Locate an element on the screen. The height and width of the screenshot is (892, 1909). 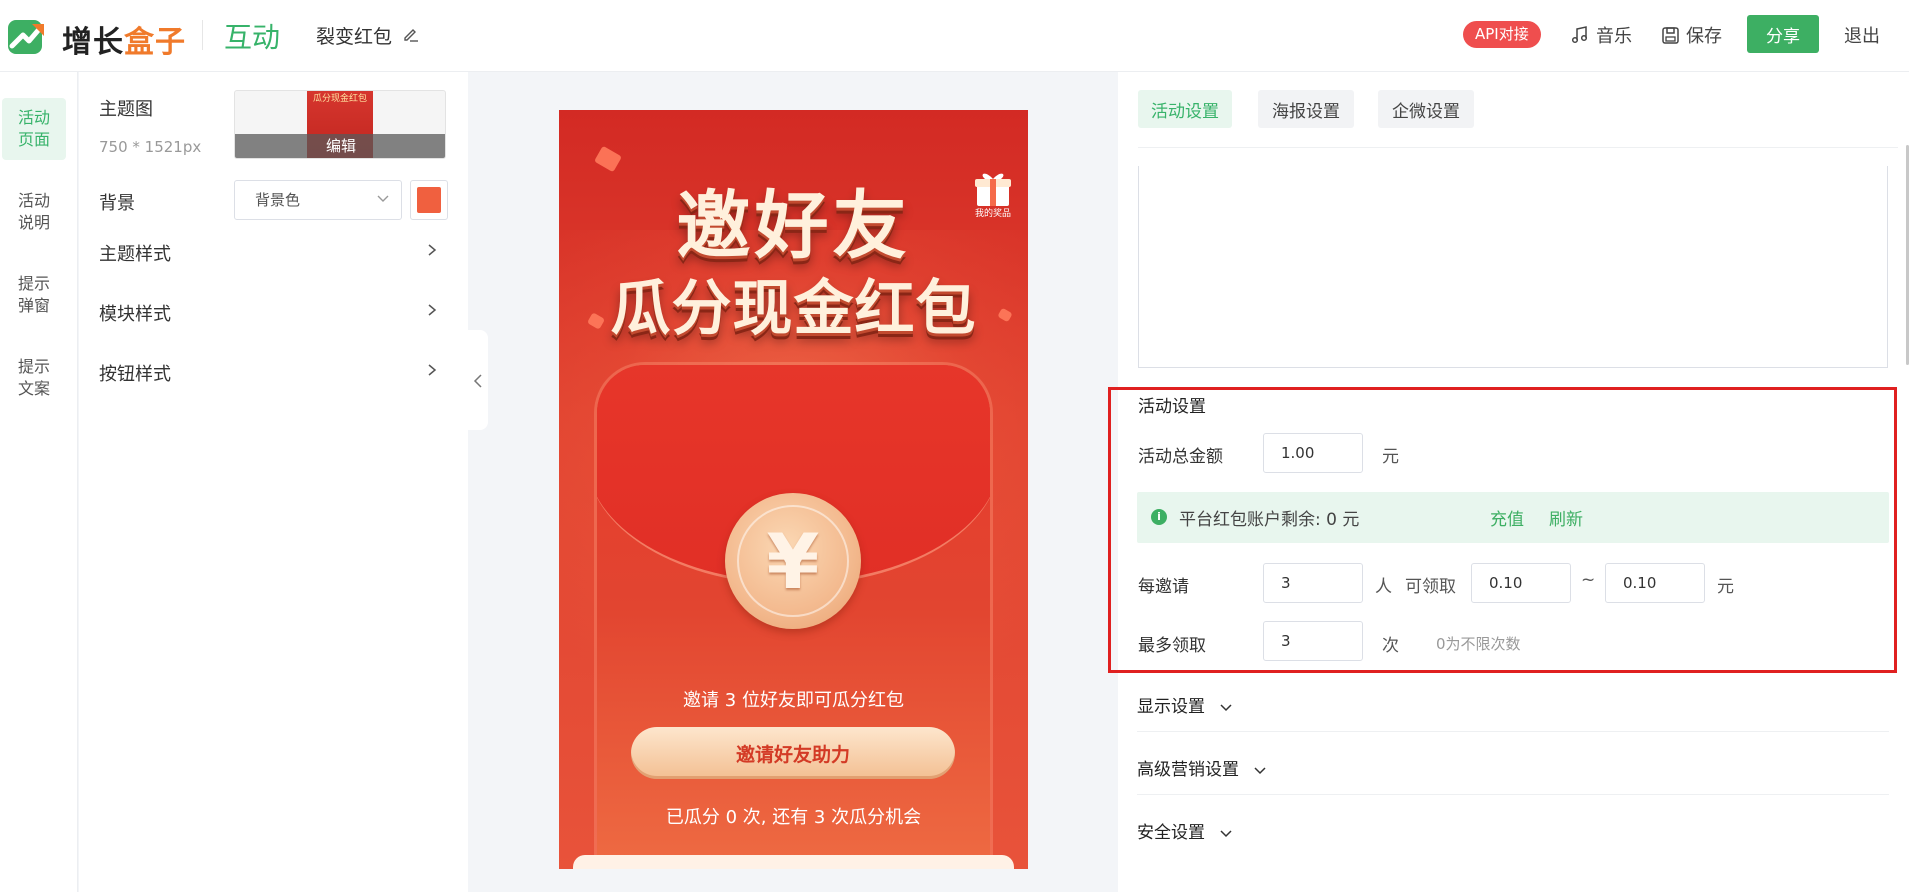
music-button: 音乐 is located at coordinates (1601, 35).